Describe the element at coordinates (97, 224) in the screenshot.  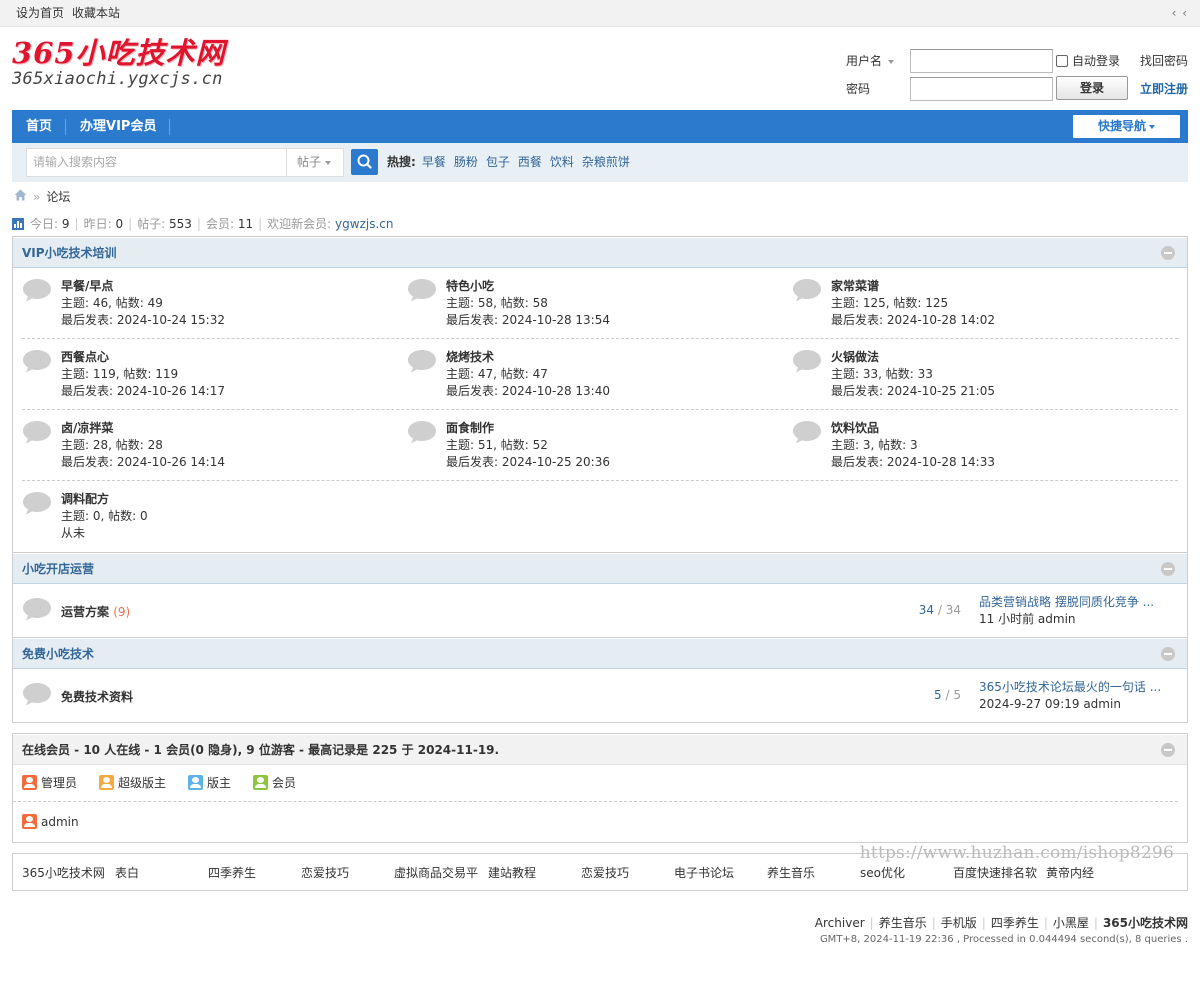
I see `yesterday-label: 昨日:` at that location.